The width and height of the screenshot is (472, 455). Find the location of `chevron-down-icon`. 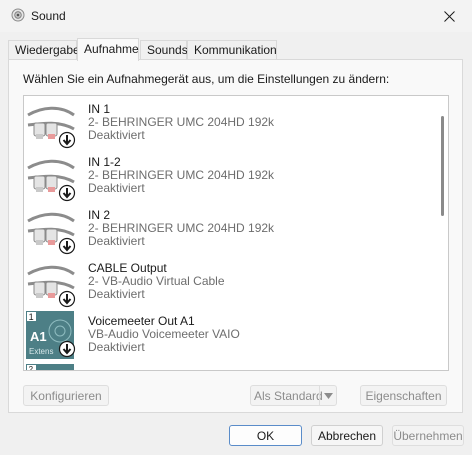

chevron-down-icon is located at coordinates (328, 395).